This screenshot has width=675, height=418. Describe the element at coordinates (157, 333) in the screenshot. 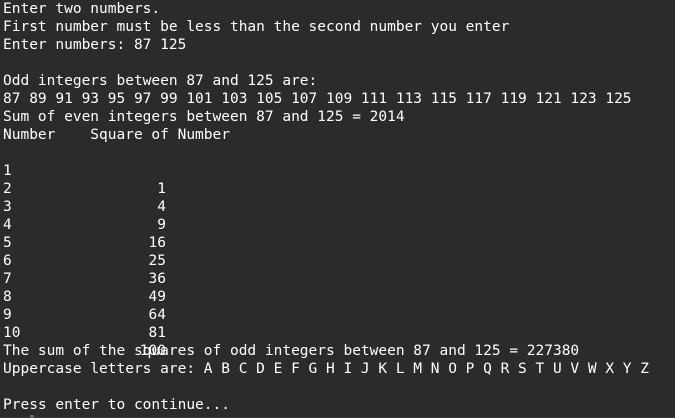

I see `square-cell: 81` at that location.